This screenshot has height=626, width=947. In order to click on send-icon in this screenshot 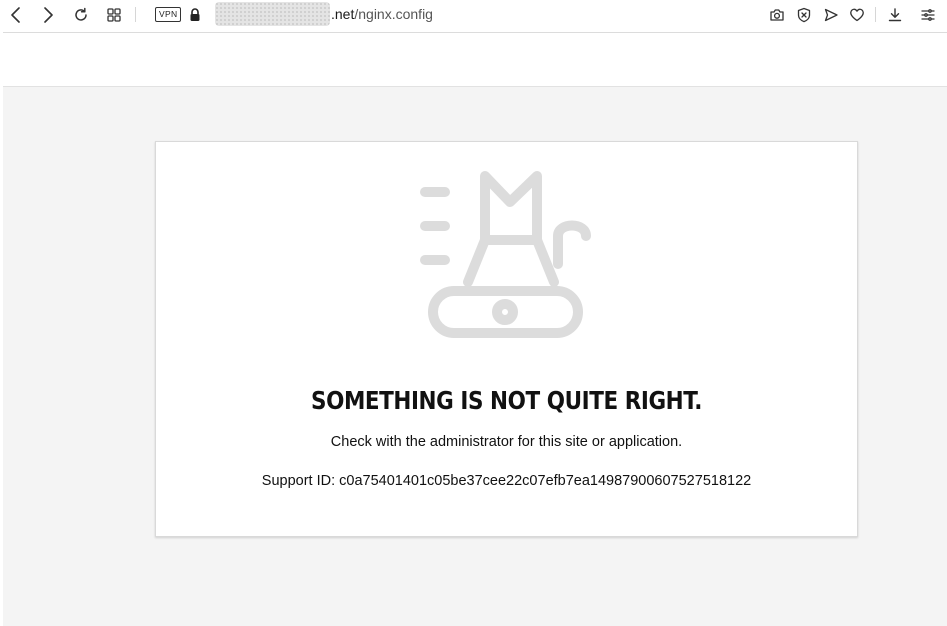, I will do `click(831, 15)`.